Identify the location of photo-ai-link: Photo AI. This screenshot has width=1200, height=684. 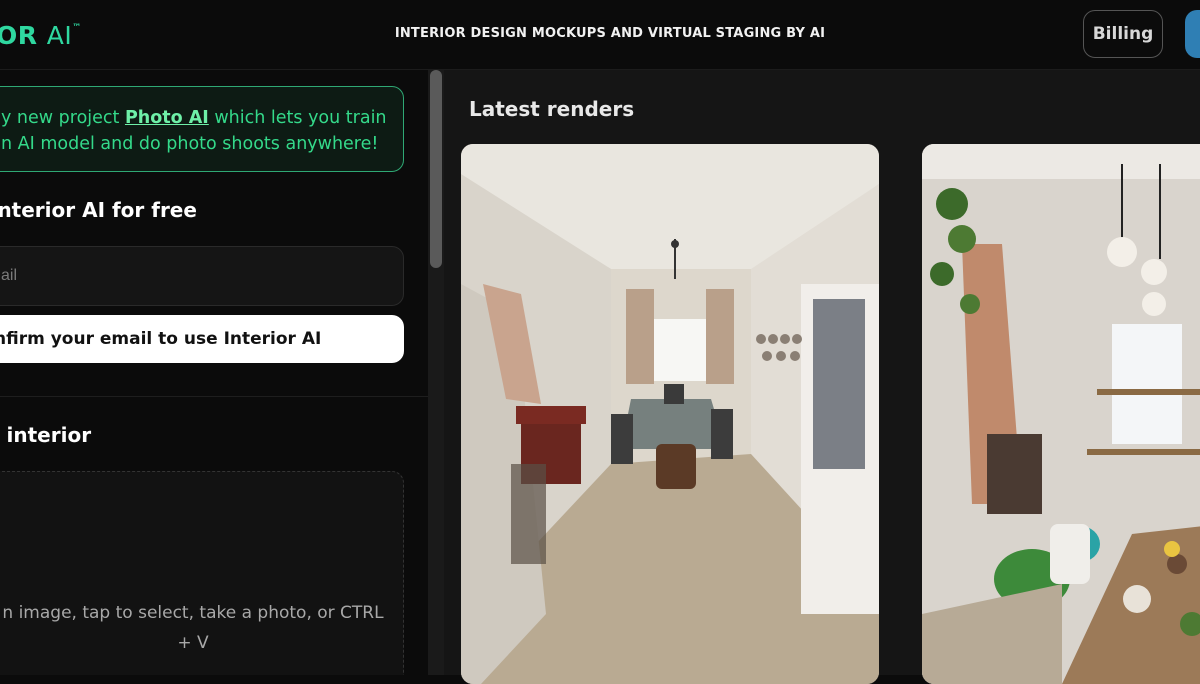
(167, 118).